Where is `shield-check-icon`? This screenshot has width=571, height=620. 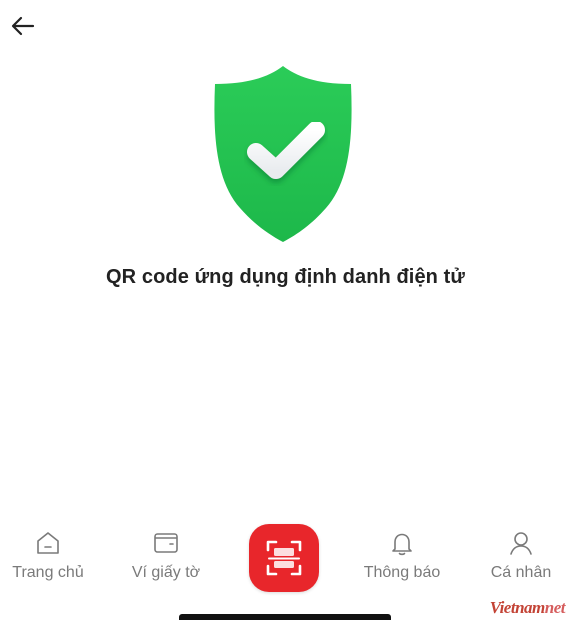 shield-check-icon is located at coordinates (283, 154).